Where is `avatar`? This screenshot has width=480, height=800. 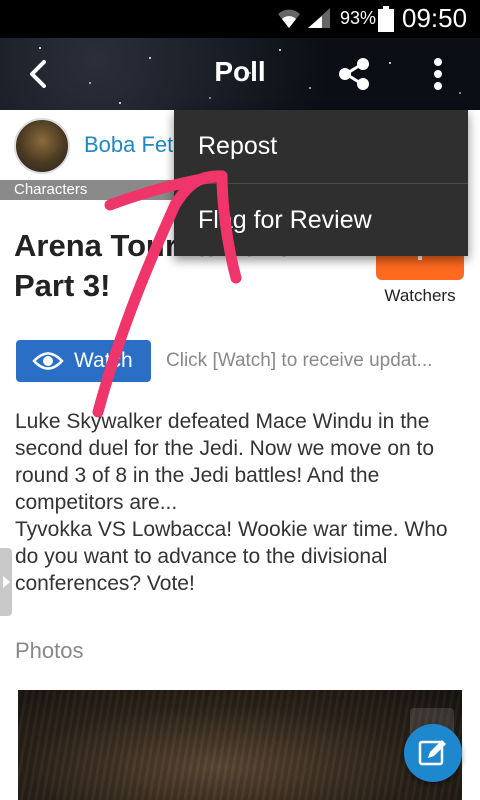
avatar is located at coordinates (42, 146).